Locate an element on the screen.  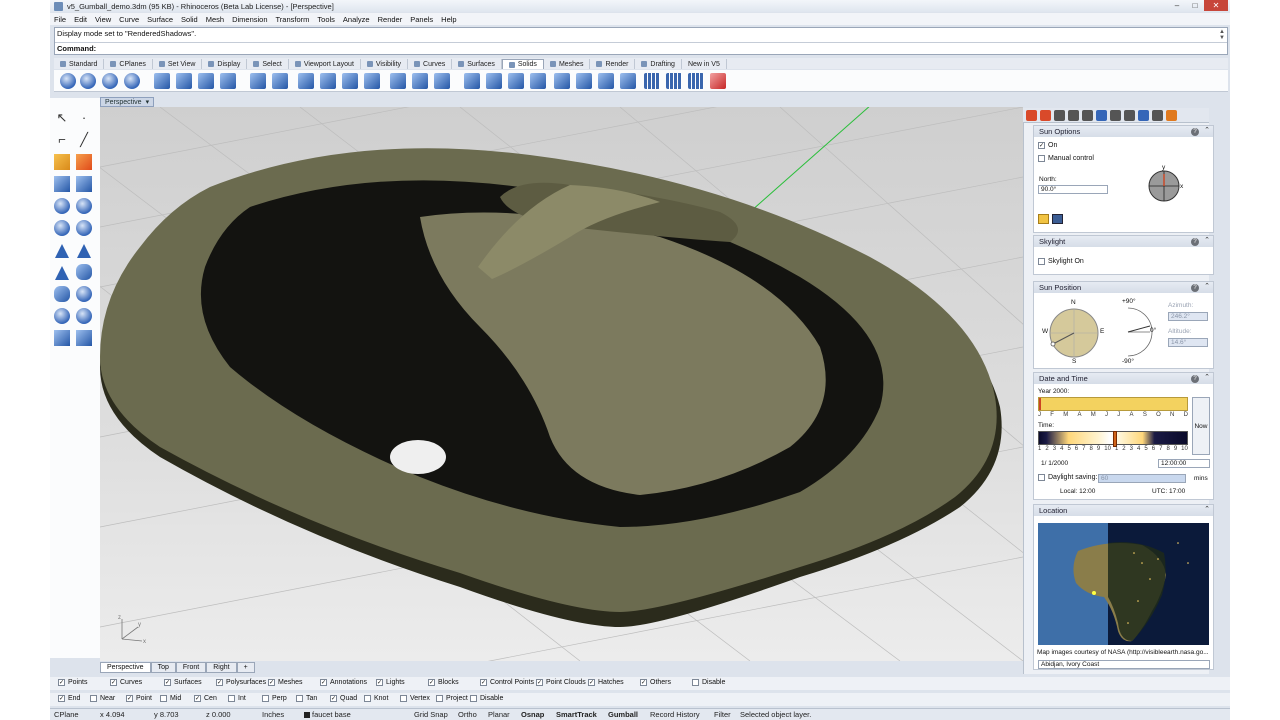
tab-drafting: Drafting is located at coordinates (658, 64).